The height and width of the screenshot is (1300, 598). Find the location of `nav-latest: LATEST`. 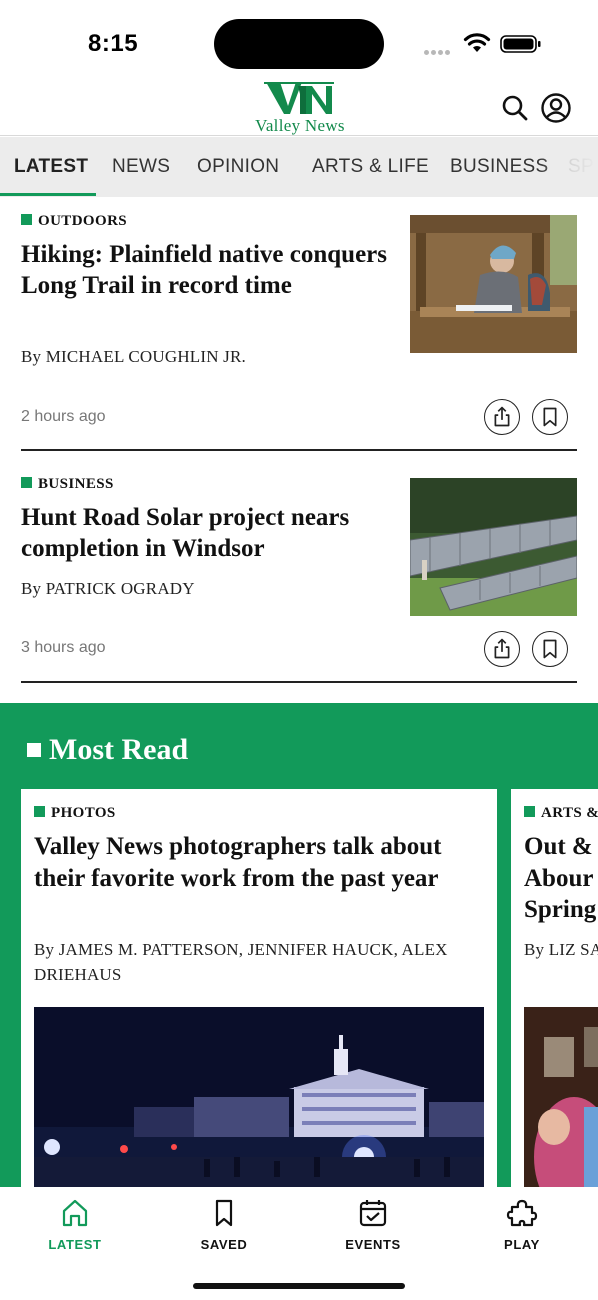

nav-latest: LATEST is located at coordinates (75, 1228).